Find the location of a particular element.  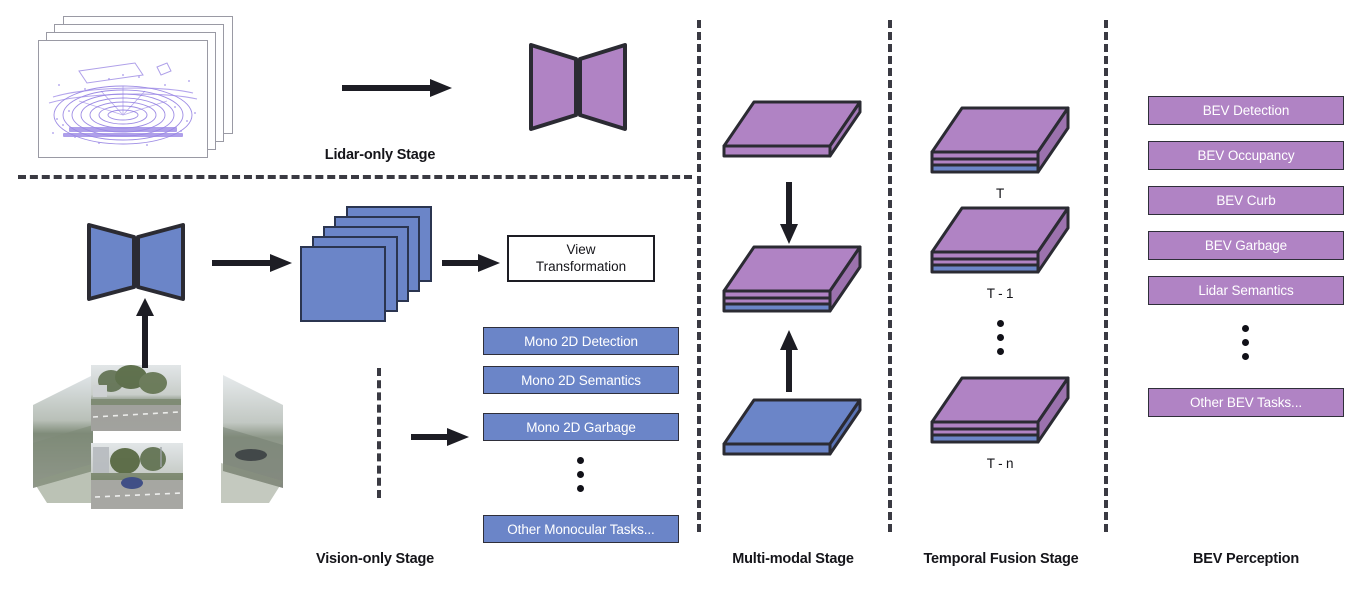

temporal-frame-slab-T is located at coordinates (1000, 140).